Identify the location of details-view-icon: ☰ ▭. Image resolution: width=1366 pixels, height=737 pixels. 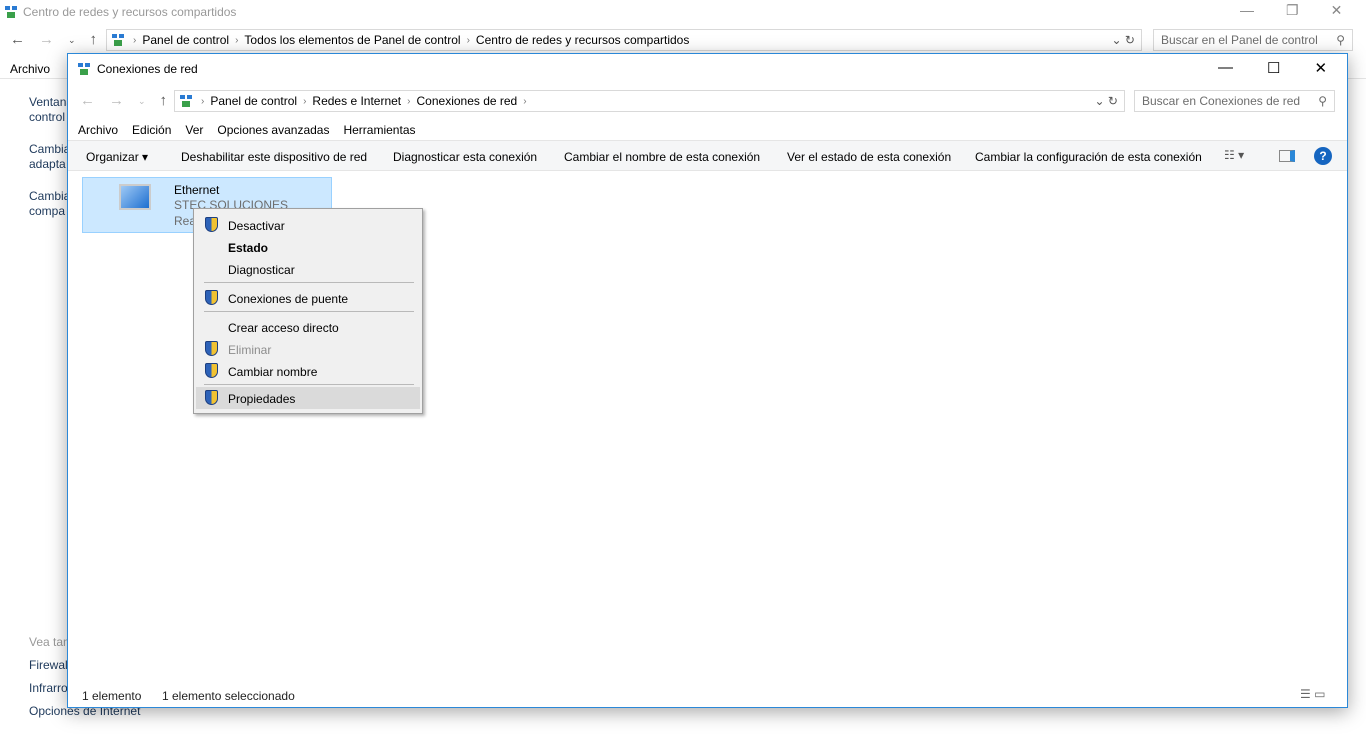
(1312, 694).